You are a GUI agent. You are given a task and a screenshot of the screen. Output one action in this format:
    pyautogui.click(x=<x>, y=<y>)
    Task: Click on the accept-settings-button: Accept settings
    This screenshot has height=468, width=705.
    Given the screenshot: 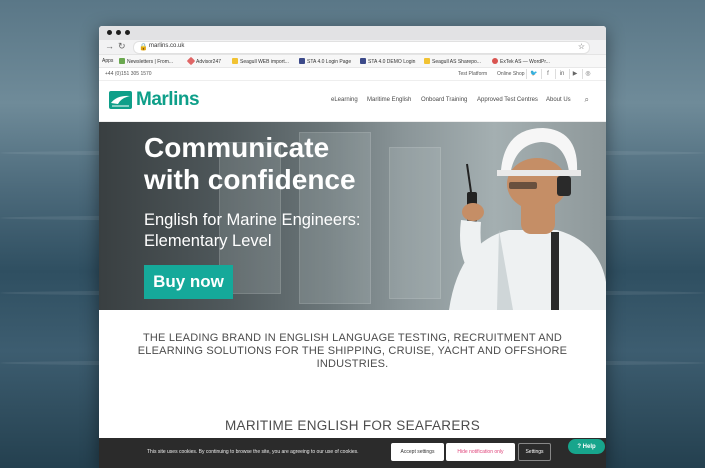 What is the action you would take?
    pyautogui.click(x=417, y=452)
    